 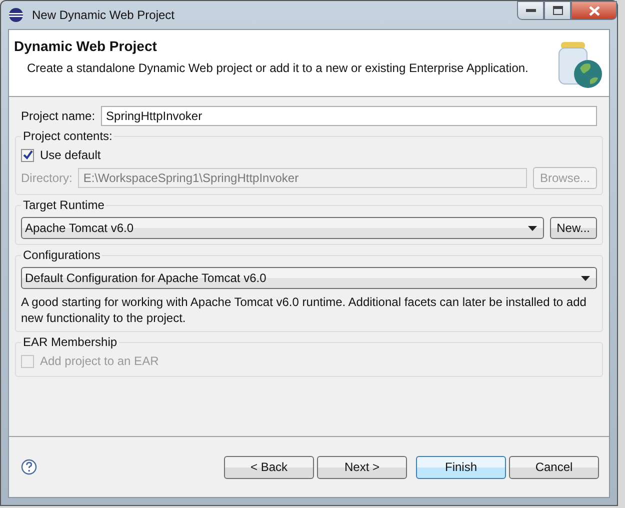 What do you see at coordinates (362, 467) in the screenshot?
I see `wizard-button: Next >` at bounding box center [362, 467].